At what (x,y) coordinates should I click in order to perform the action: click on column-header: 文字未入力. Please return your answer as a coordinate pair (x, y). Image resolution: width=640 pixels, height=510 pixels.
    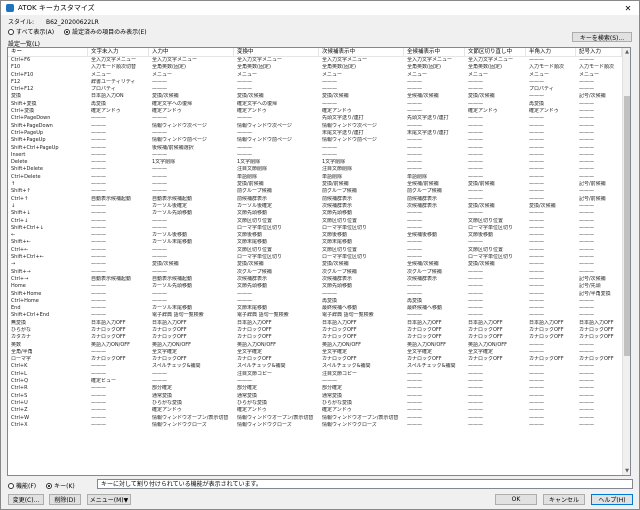
    Looking at the image, I should click on (118, 52).